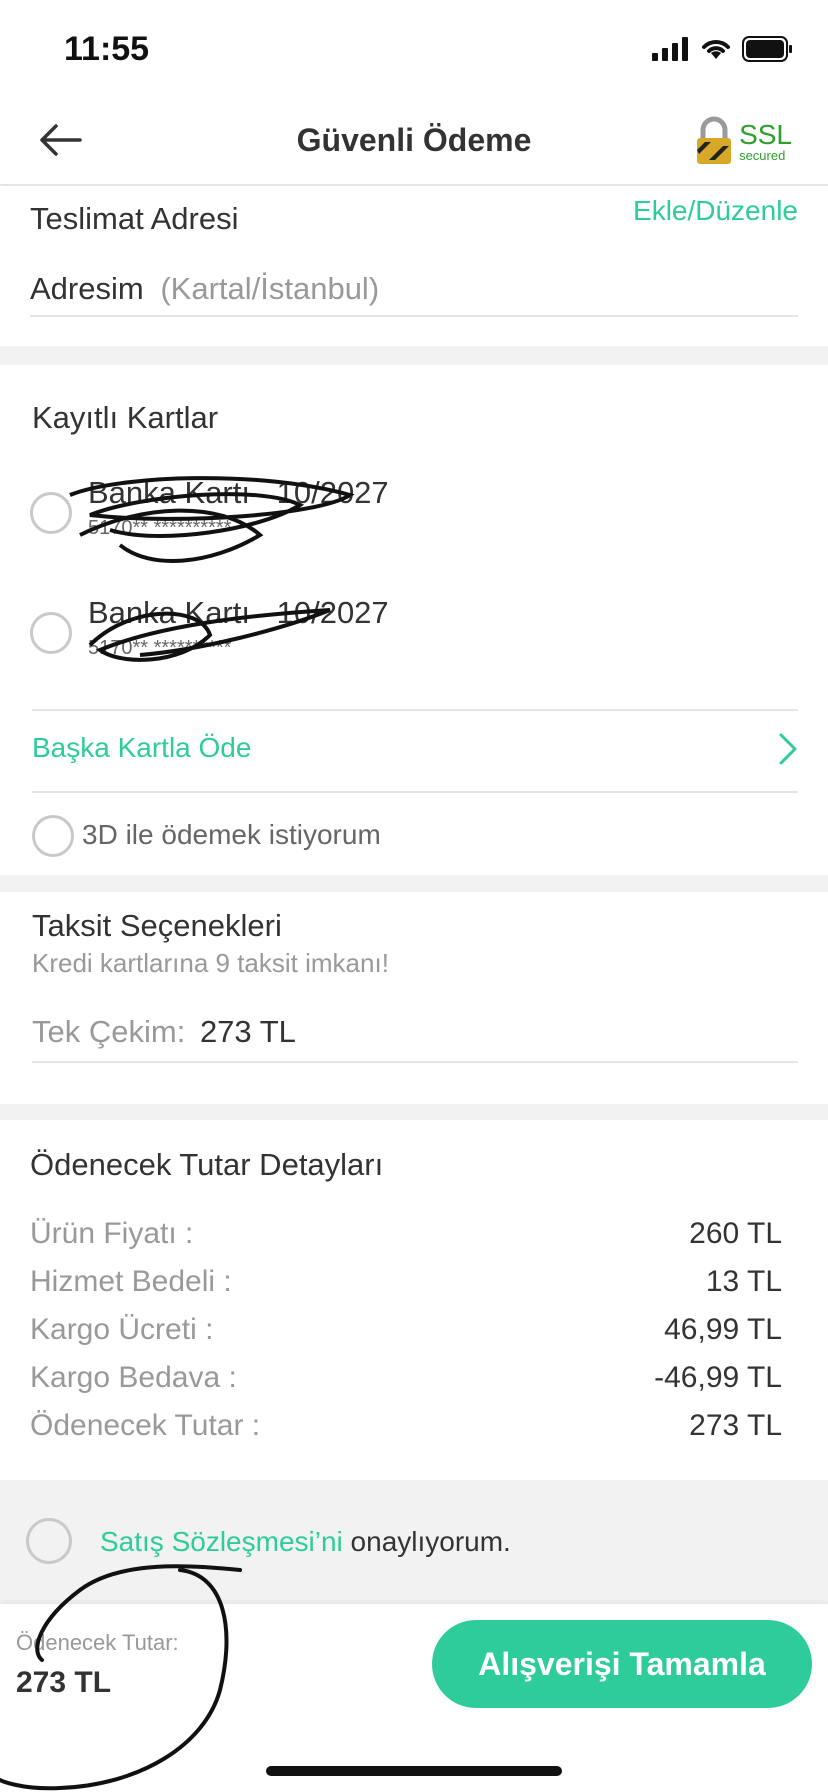 The image size is (828, 1792). What do you see at coordinates (716, 49) in the screenshot?
I see `wifi-icon` at bounding box center [716, 49].